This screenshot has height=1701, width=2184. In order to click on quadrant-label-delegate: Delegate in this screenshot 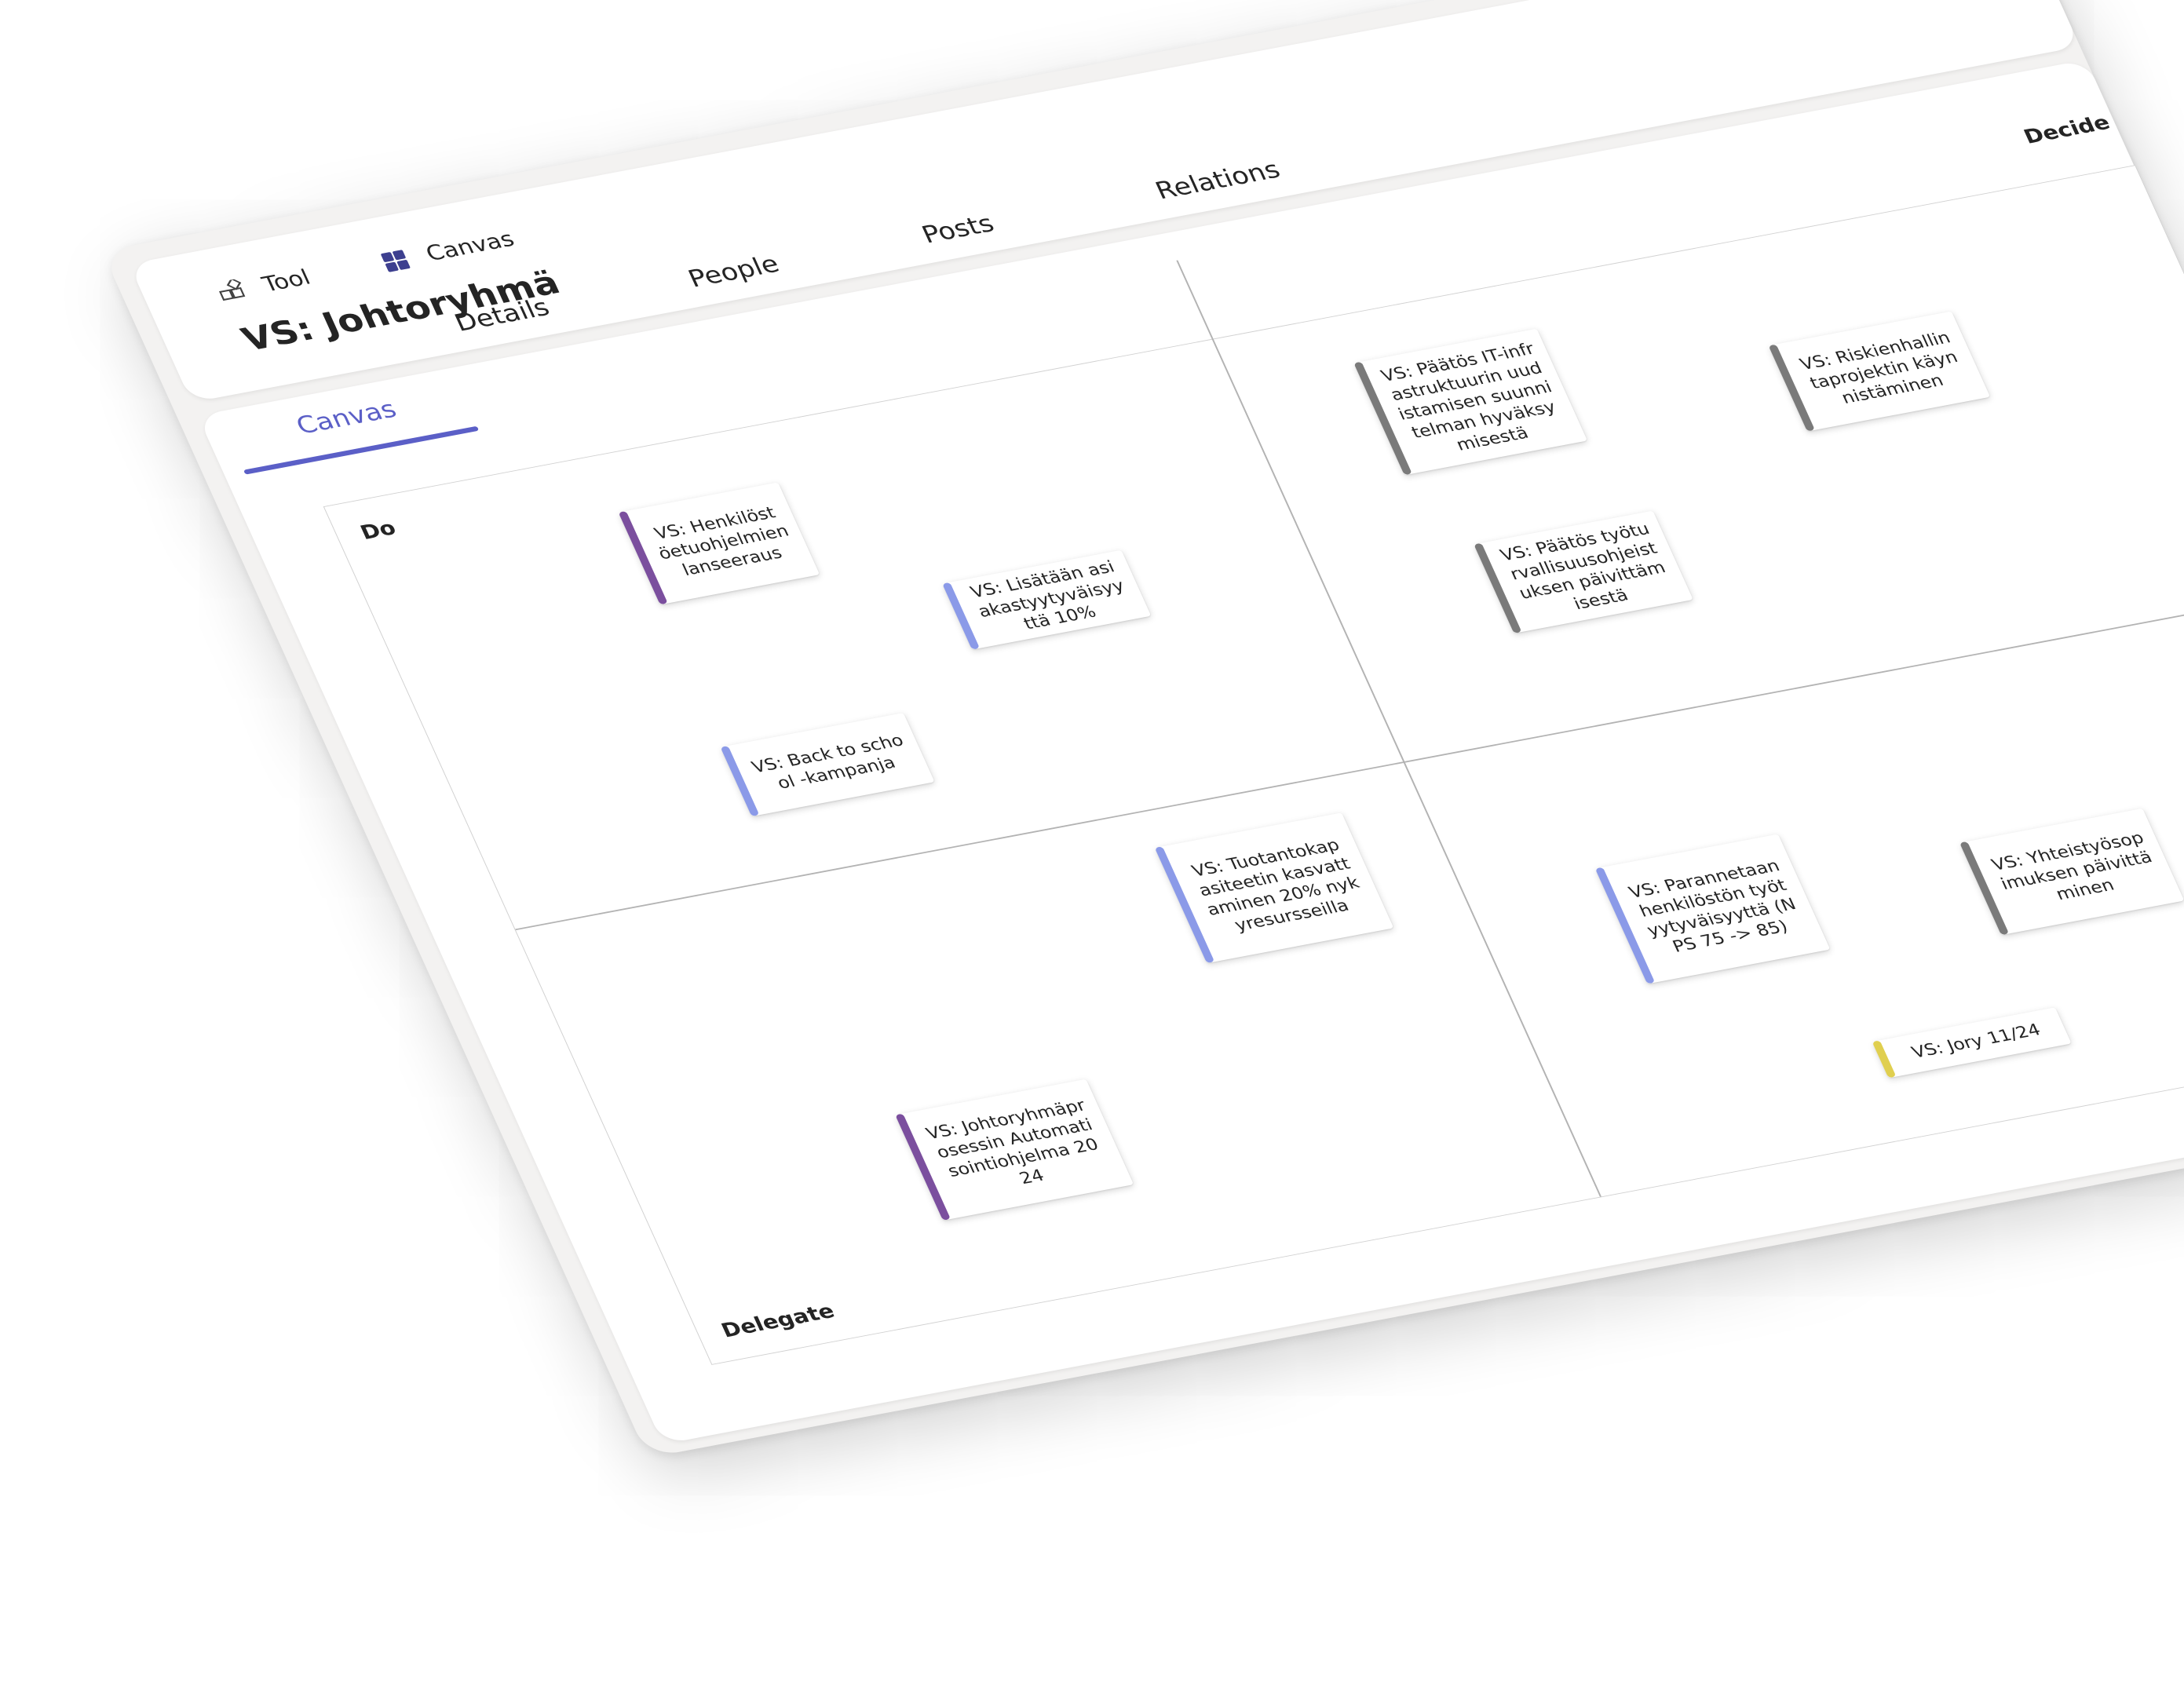, I will do `click(778, 1321)`.